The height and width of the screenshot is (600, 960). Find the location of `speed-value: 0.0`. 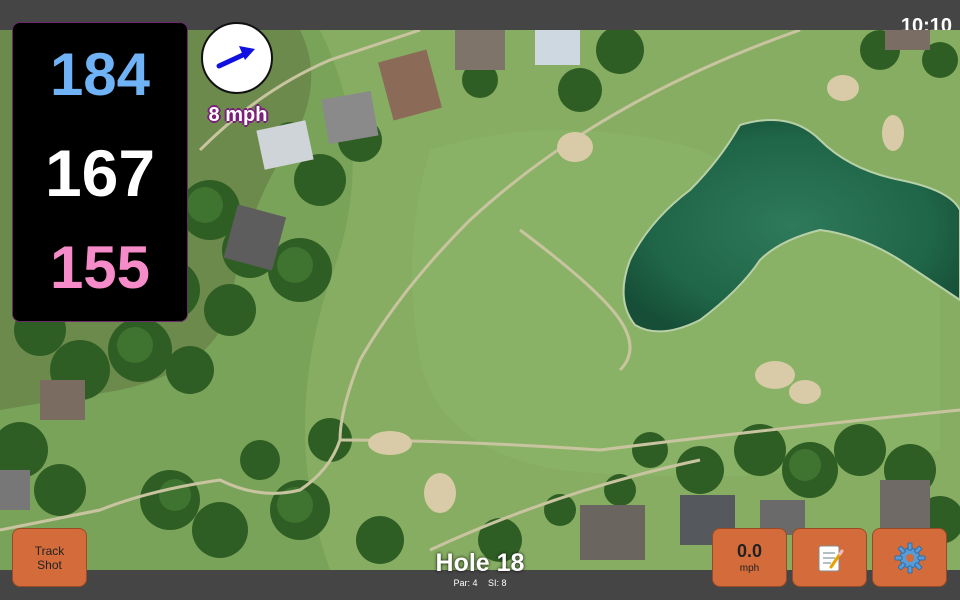

speed-value: 0.0 is located at coordinates (749, 550).